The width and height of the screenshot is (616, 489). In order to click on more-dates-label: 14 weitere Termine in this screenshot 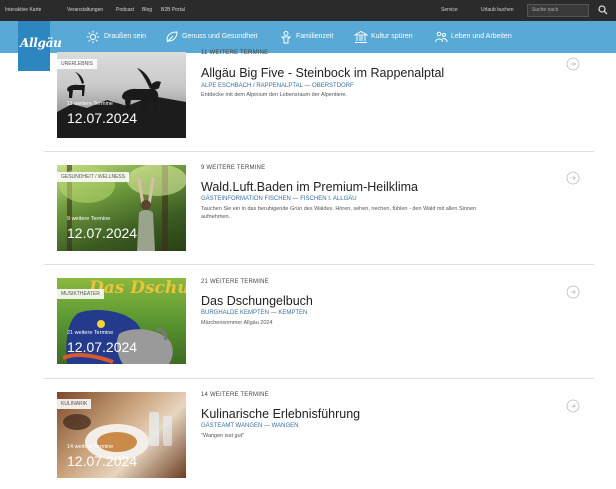, I will do `click(90, 447)`.